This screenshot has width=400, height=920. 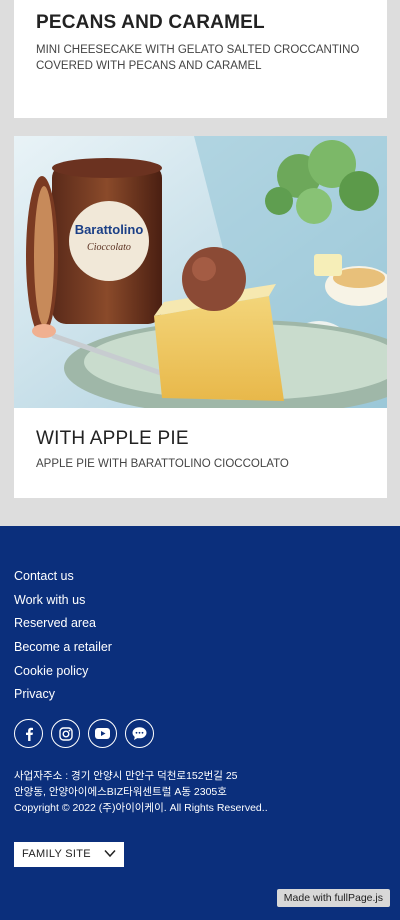 I want to click on product-title: WITH APPLE PIE, so click(x=112, y=438).